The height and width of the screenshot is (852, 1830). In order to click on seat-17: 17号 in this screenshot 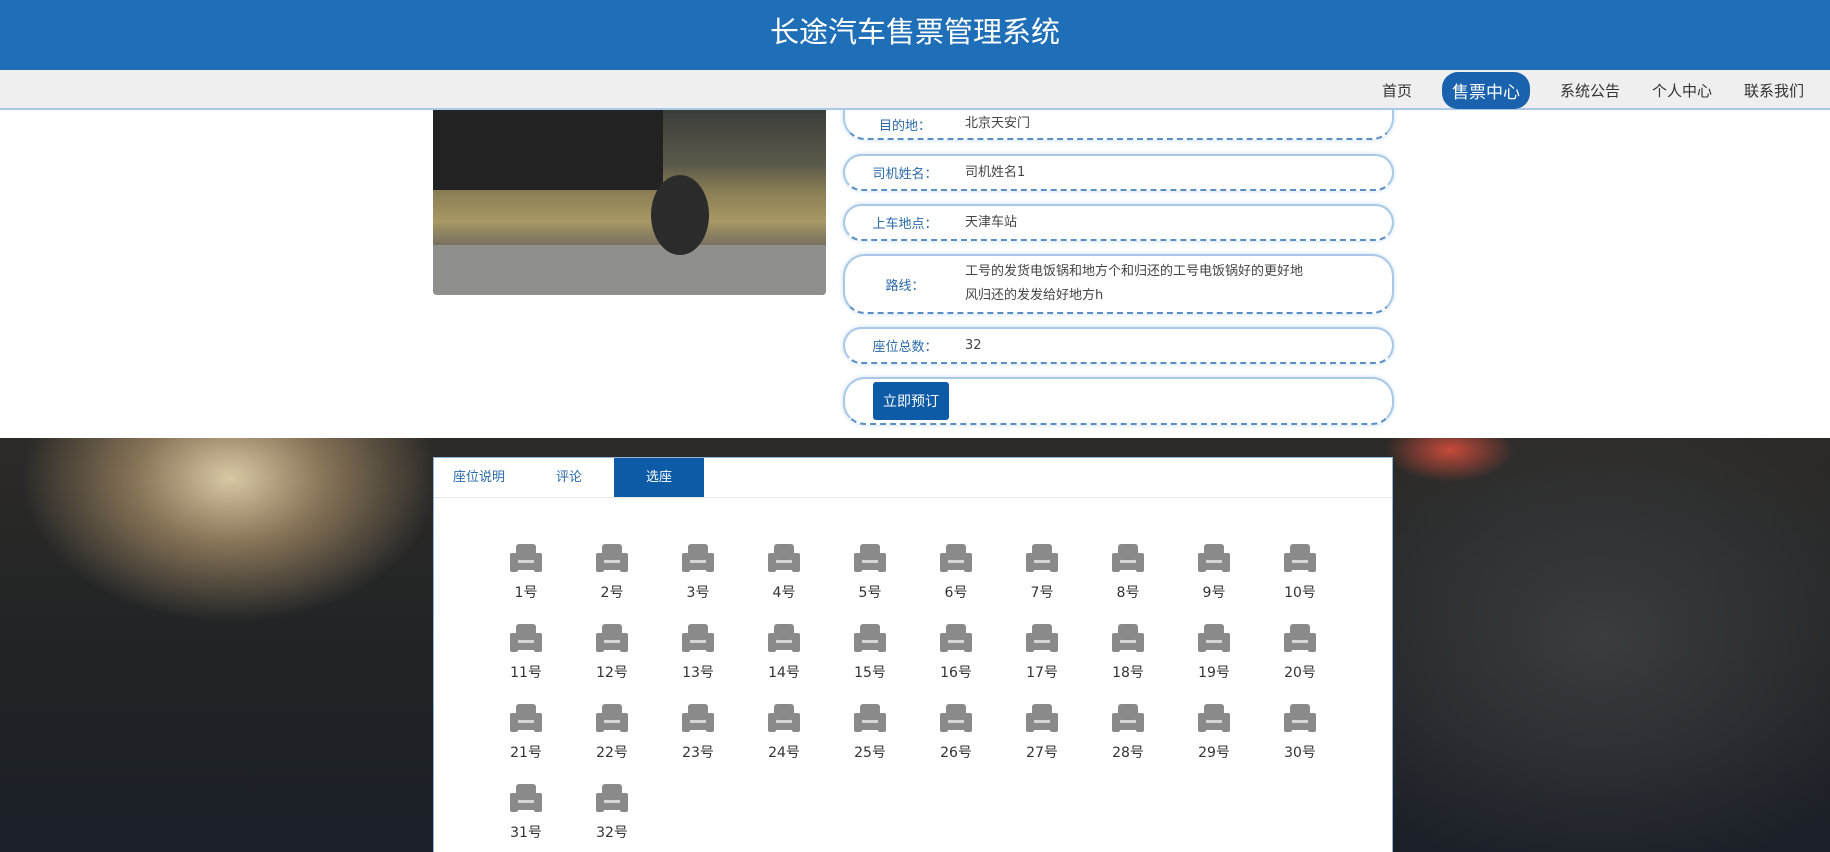, I will do `click(1042, 653)`.